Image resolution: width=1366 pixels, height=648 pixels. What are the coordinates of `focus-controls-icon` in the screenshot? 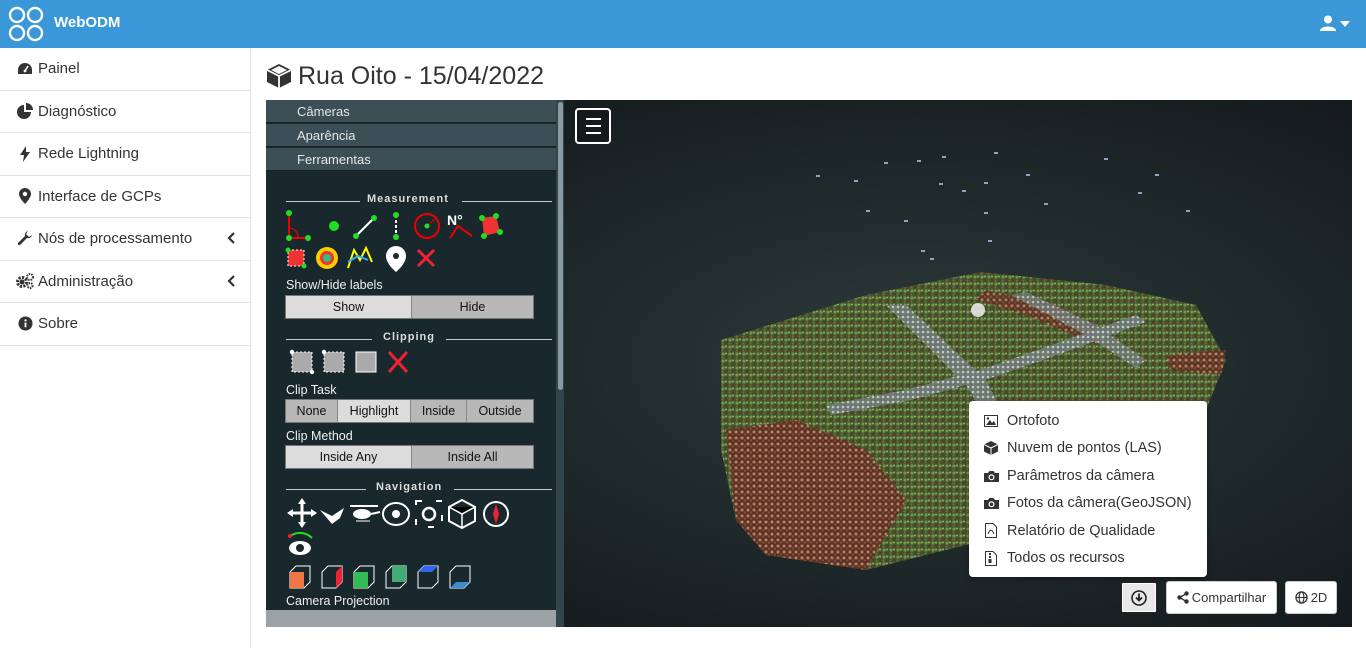 It's located at (429, 514).